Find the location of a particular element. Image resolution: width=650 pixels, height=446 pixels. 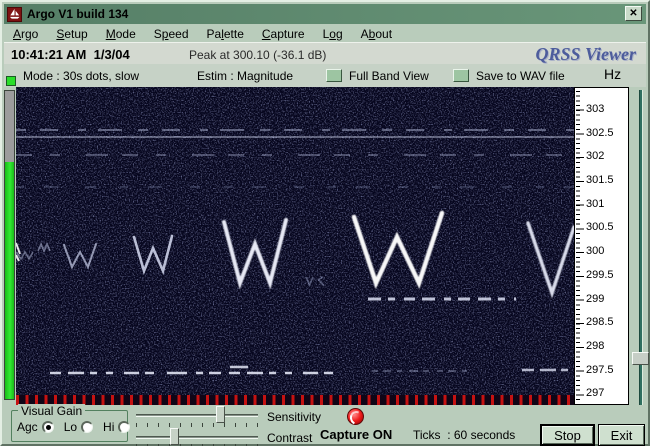

sensitivity-thumb is located at coordinates (220, 414).